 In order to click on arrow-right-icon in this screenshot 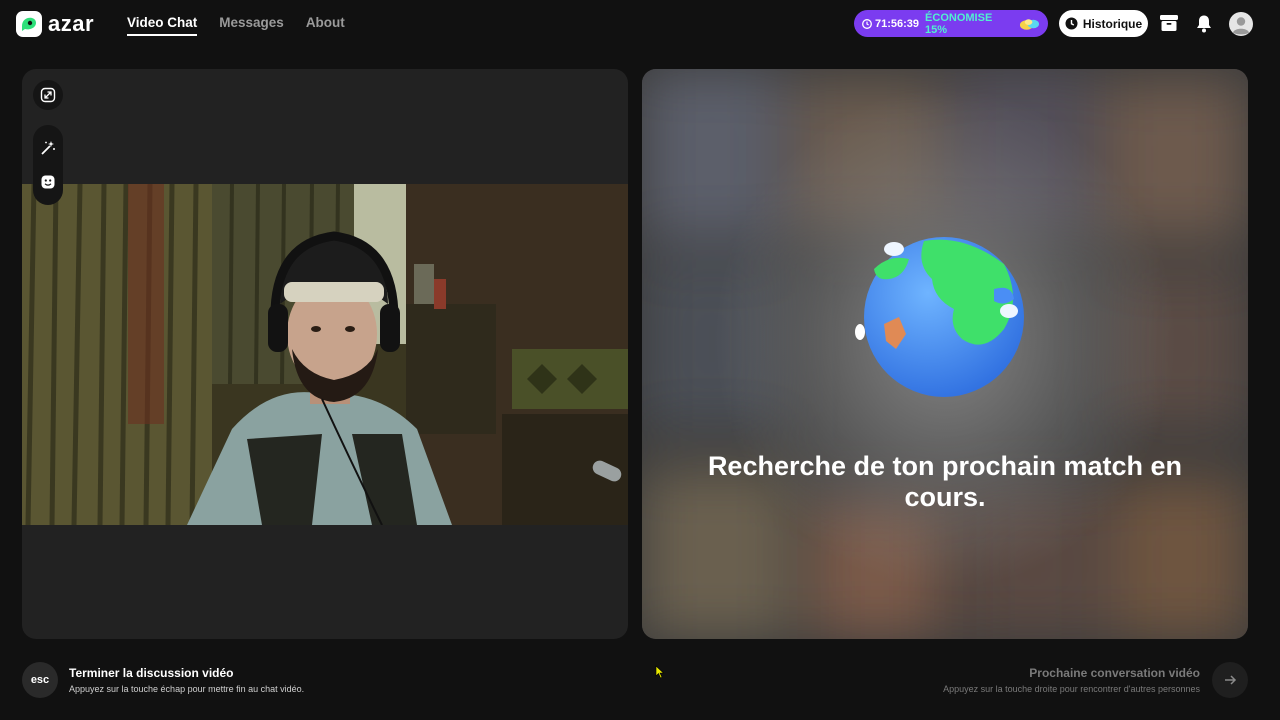, I will do `click(1231, 680)`.